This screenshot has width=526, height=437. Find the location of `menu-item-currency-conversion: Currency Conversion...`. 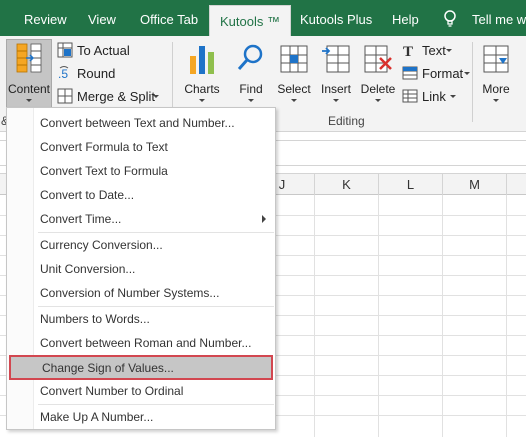

menu-item-currency-conversion: Currency Conversion... is located at coordinates (141, 245).